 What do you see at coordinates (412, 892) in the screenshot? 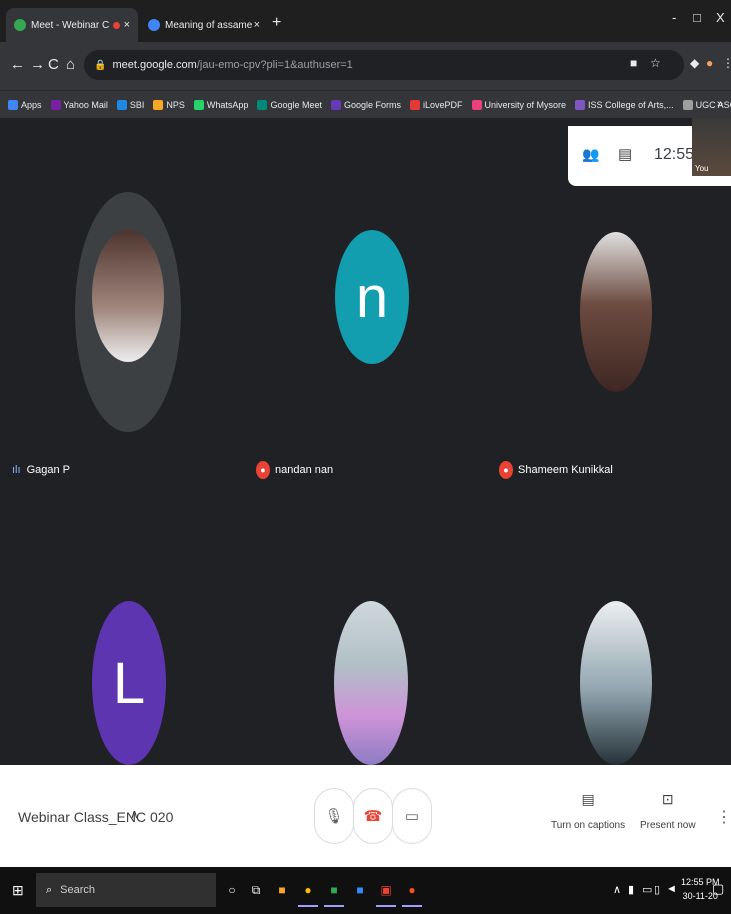
I see `powerpoint-icon: ●` at bounding box center [412, 892].